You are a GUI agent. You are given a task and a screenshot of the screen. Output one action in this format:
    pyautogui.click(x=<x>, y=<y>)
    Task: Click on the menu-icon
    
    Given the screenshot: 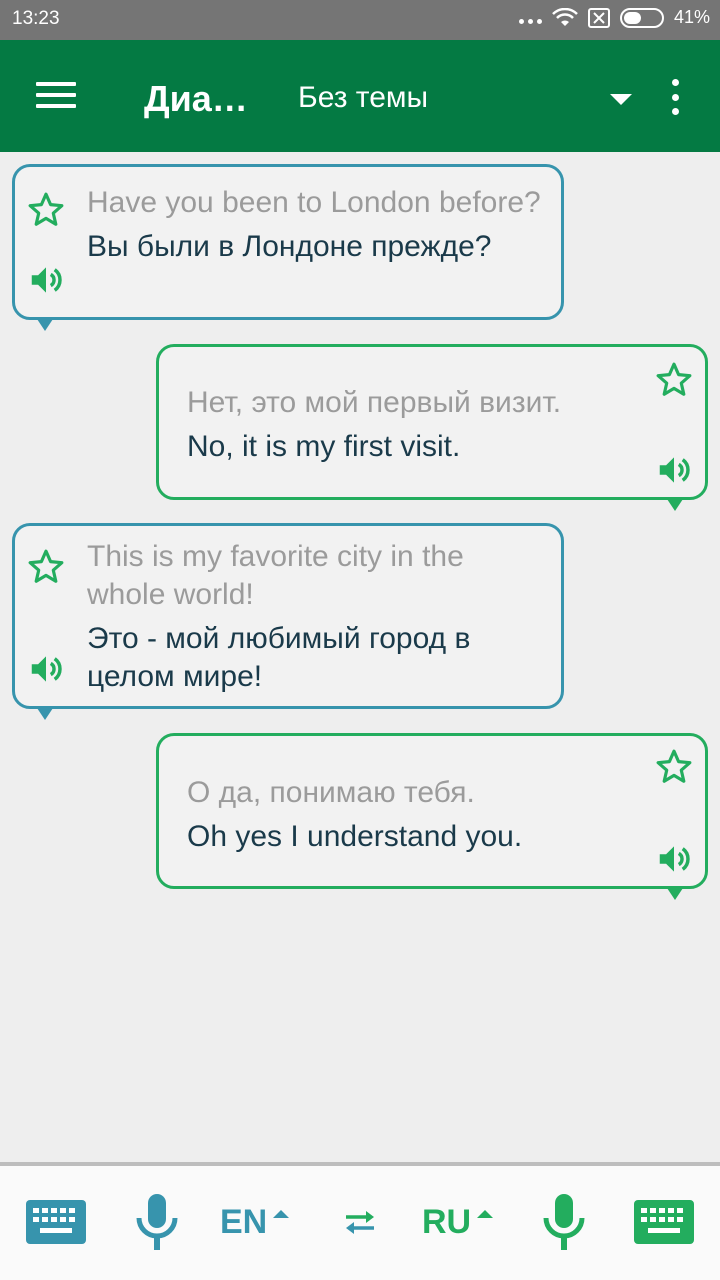 What is the action you would take?
    pyautogui.click(x=56, y=97)
    